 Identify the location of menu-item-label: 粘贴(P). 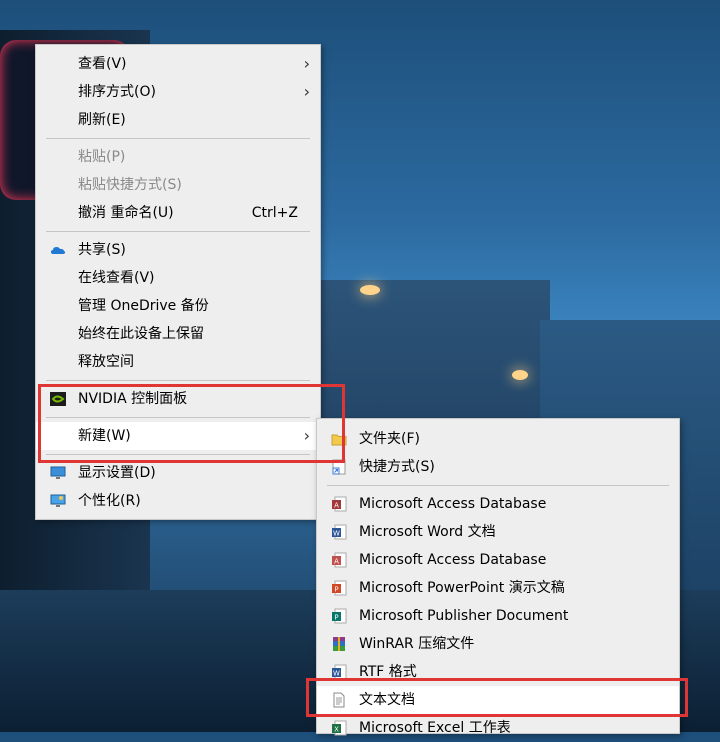
(102, 157).